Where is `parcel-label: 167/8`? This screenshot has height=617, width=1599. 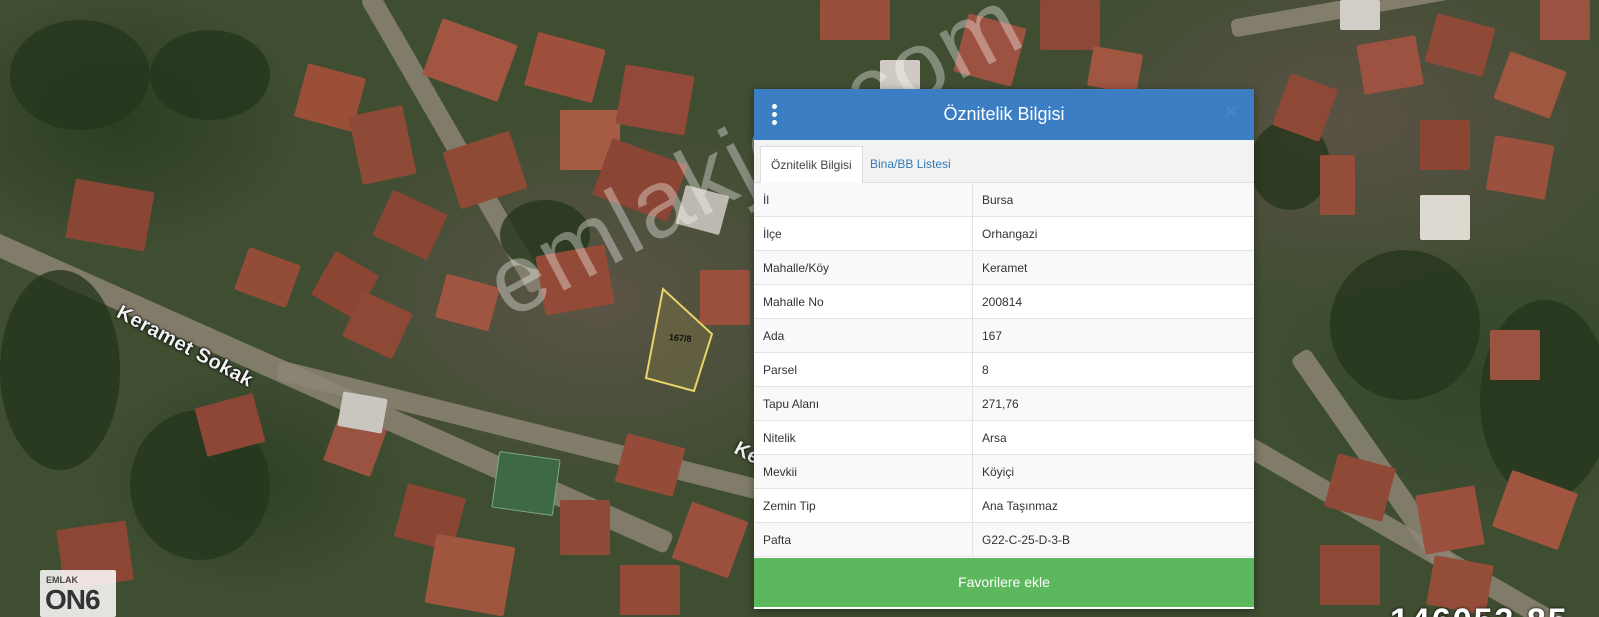
parcel-label: 167/8 is located at coordinates (680, 338).